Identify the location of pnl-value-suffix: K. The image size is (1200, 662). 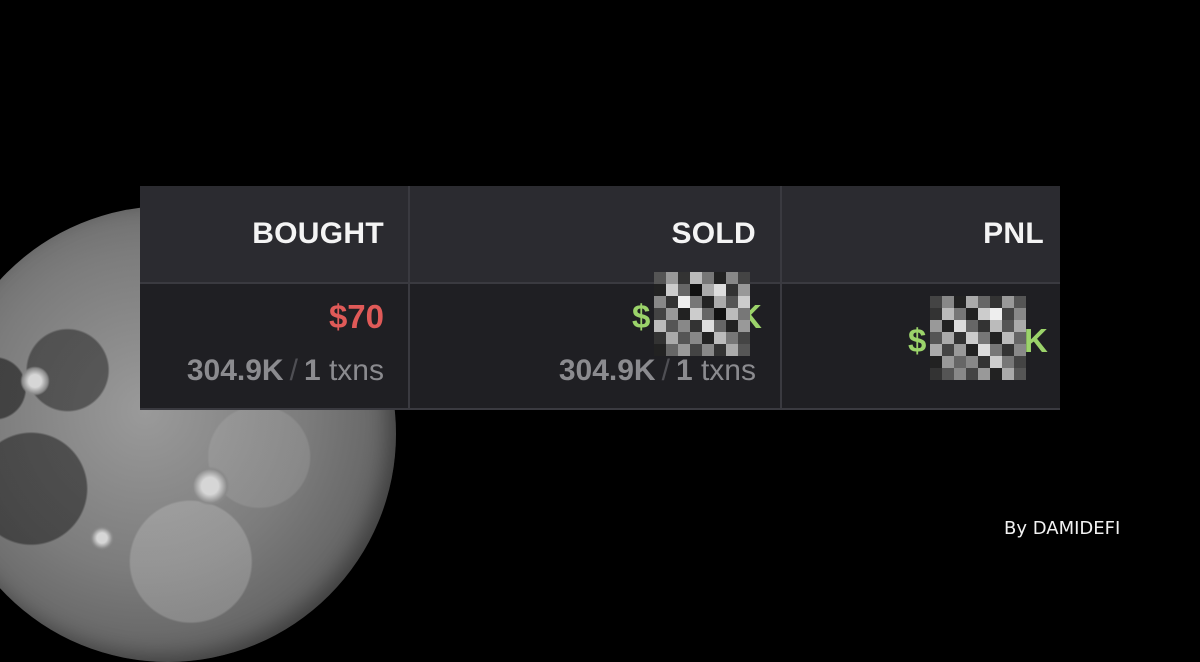
(1036, 340).